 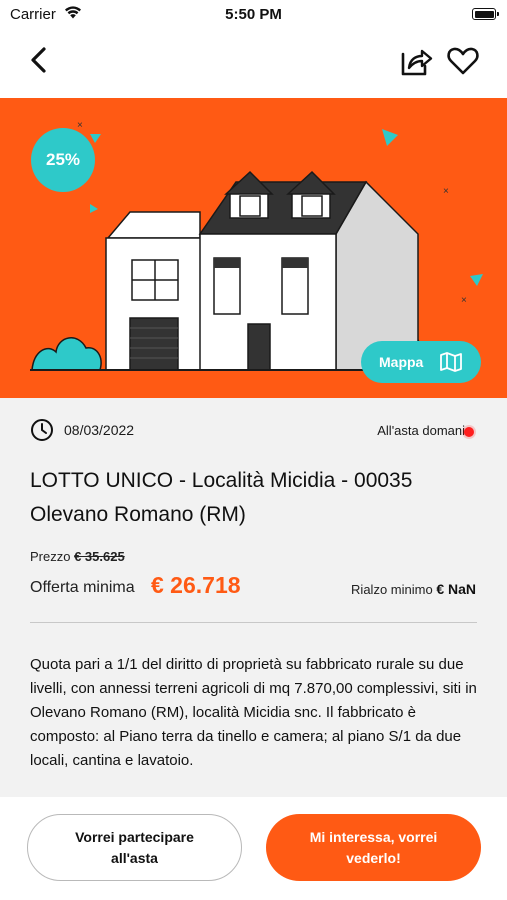 What do you see at coordinates (401, 362) in the screenshot?
I see `map-button-label: Mappa` at bounding box center [401, 362].